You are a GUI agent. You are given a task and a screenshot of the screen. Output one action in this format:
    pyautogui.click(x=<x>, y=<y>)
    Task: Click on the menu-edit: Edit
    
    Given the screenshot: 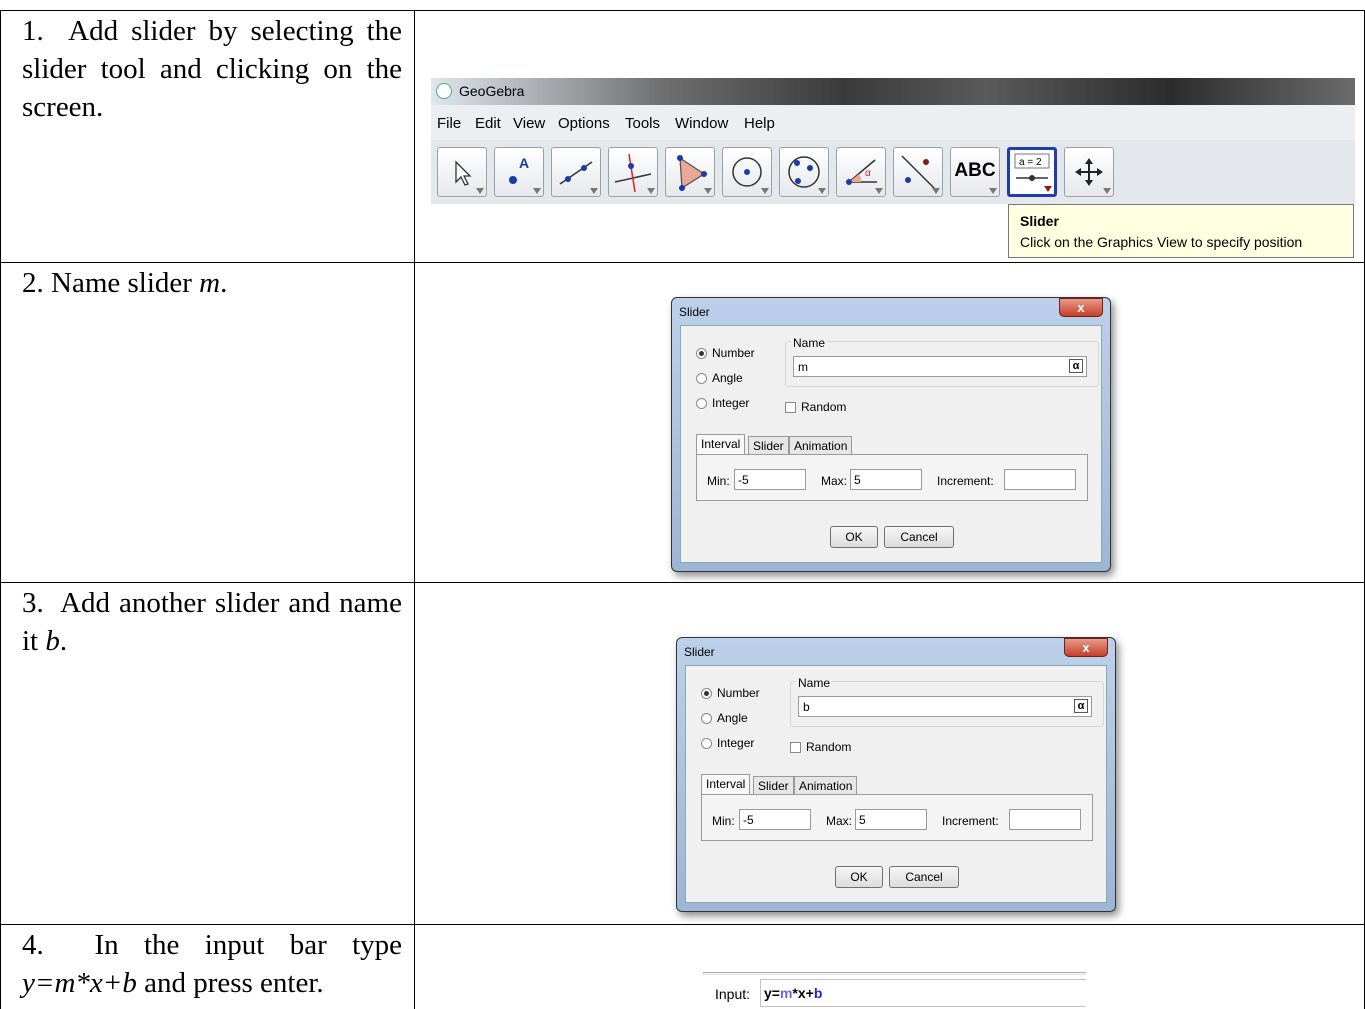 What is the action you would take?
    pyautogui.click(x=488, y=123)
    